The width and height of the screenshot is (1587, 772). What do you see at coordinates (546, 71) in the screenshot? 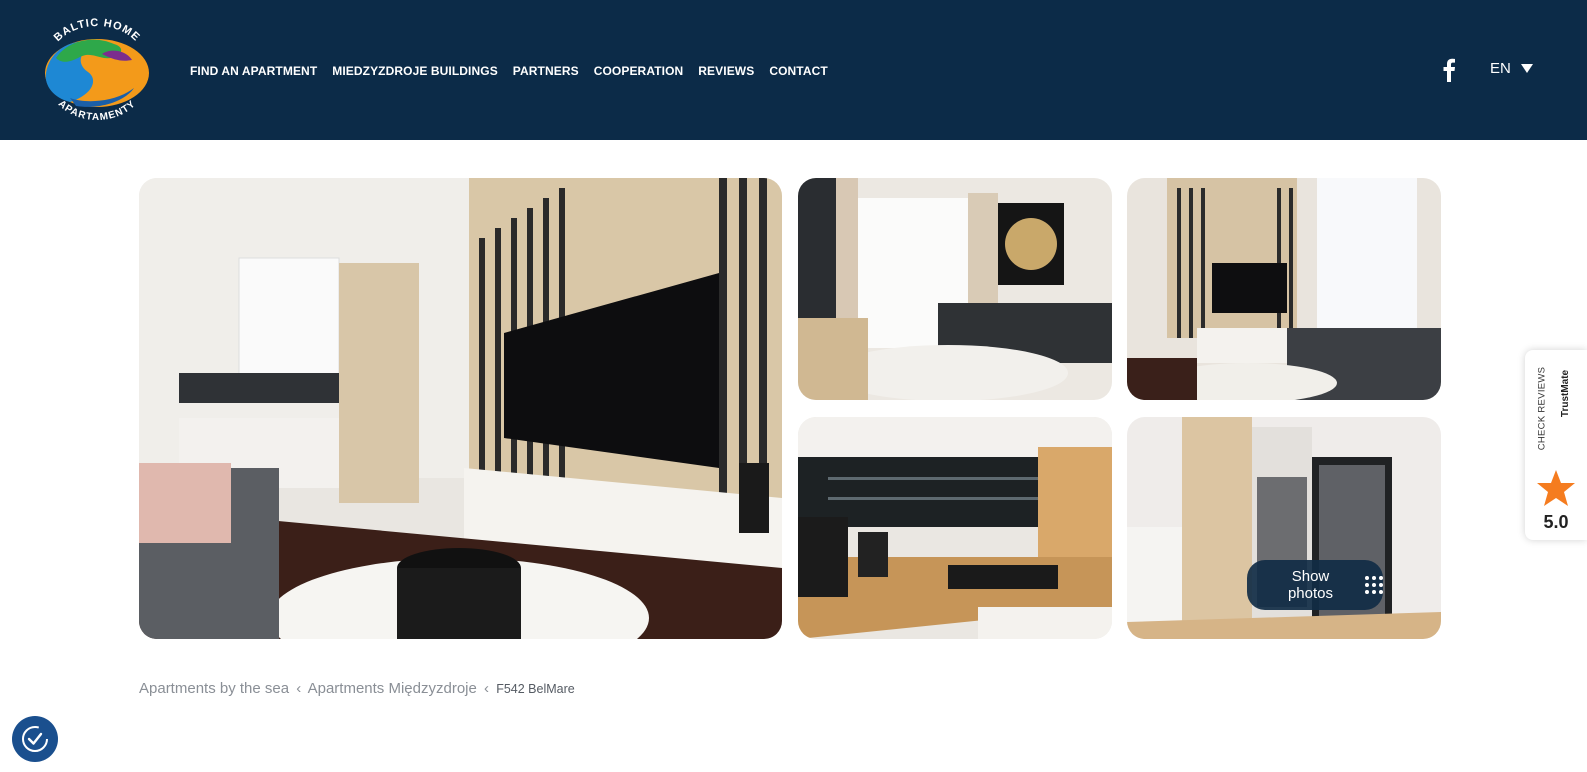
I see `nav-partners: PARTNERS` at bounding box center [546, 71].